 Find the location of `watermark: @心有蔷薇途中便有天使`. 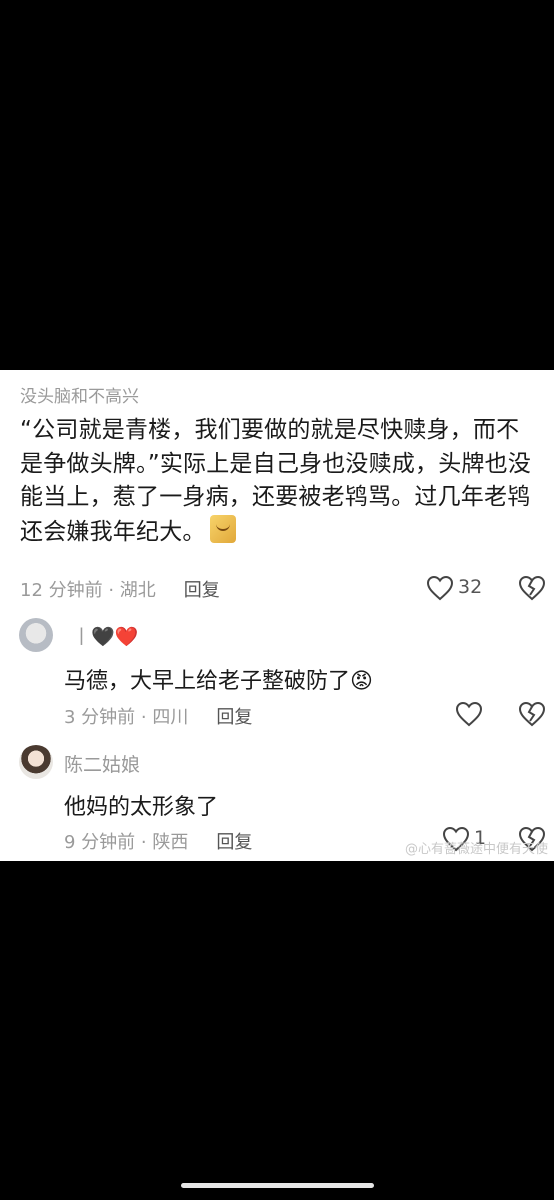

watermark: @心有蔷薇途中便有天使 is located at coordinates (476, 849).